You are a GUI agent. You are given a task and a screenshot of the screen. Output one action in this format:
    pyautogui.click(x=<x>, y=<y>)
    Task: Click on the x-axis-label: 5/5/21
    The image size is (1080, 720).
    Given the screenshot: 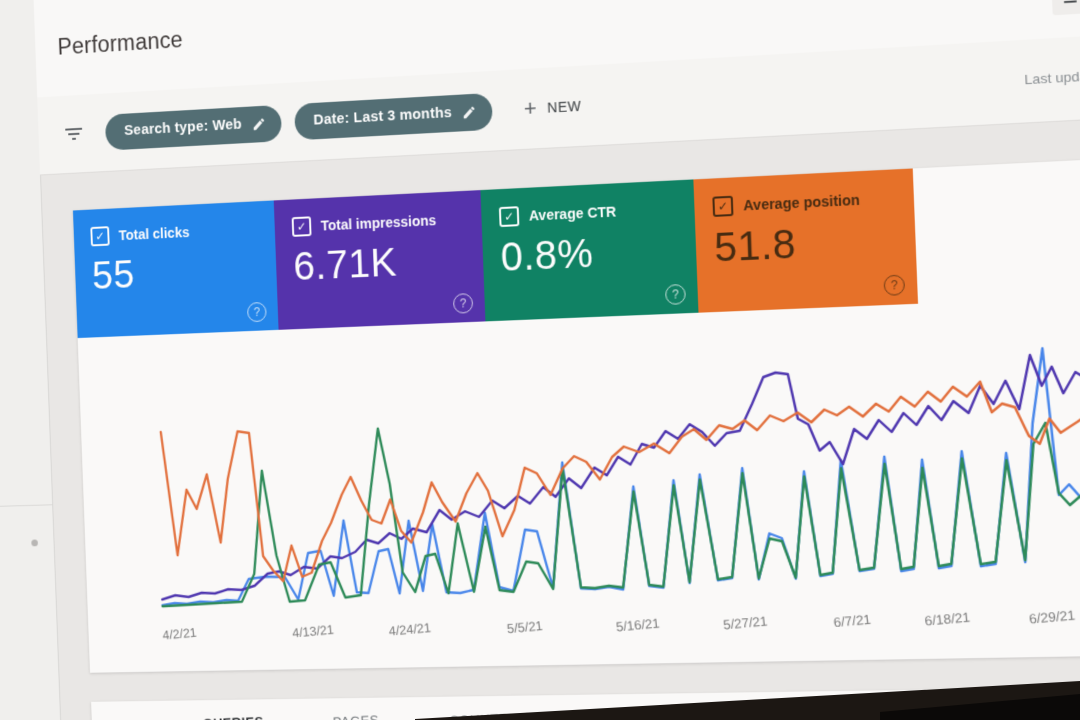 What is the action you would take?
    pyautogui.click(x=525, y=627)
    